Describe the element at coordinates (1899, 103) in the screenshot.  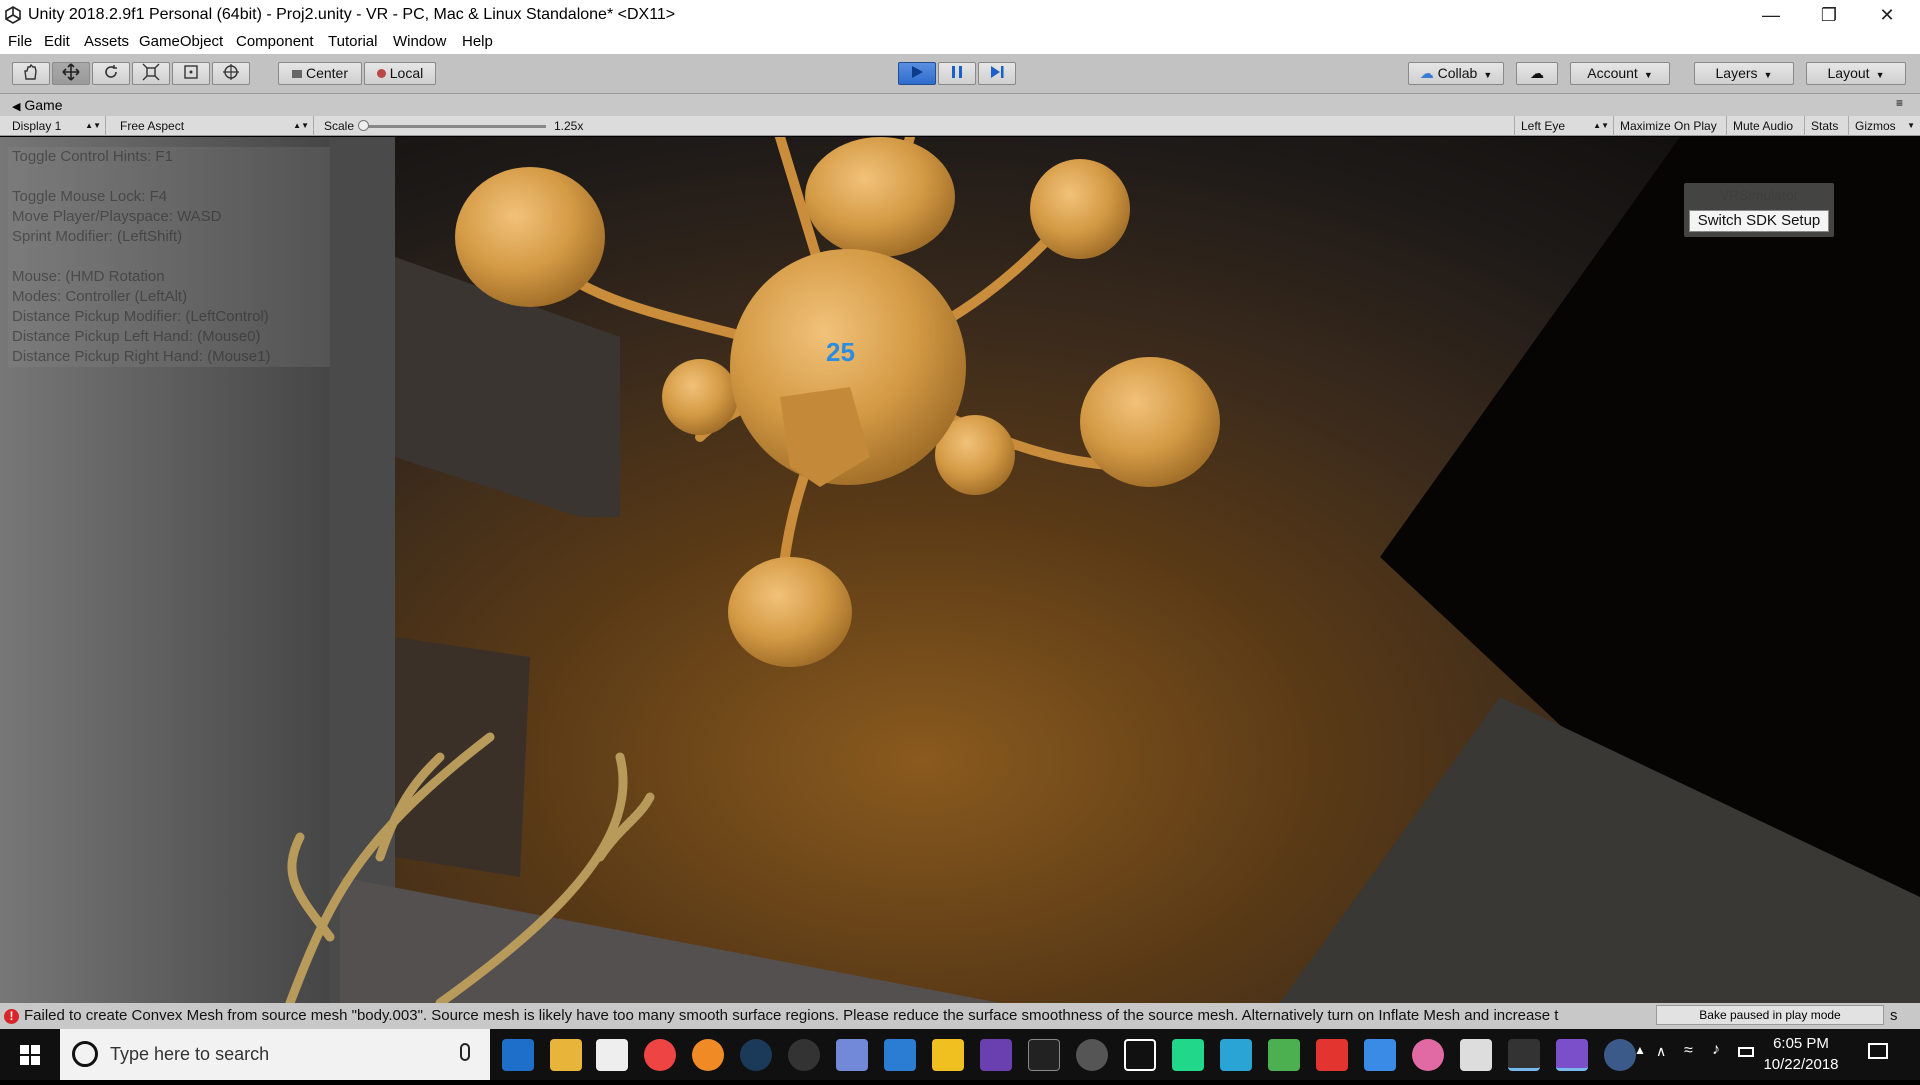
I see `tab-menu-icon: ≡` at that location.